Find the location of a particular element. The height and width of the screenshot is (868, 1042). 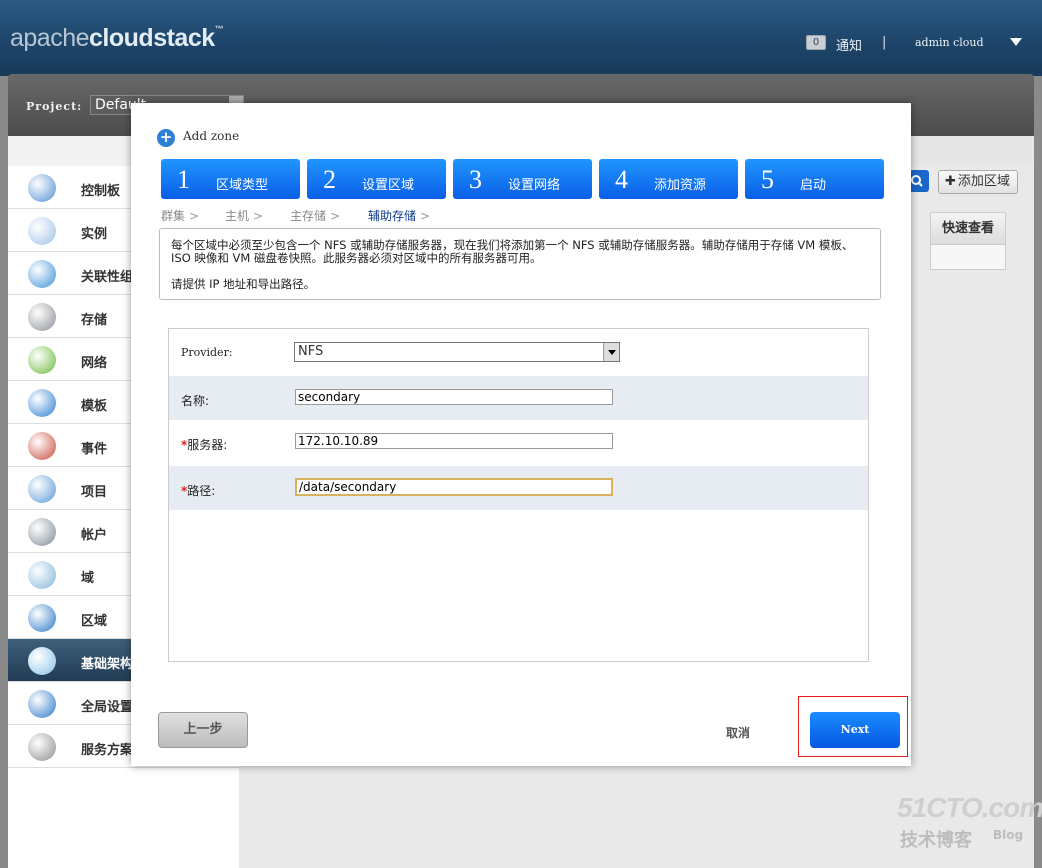

sidebar-item-label: 帐户 is located at coordinates (94, 535).